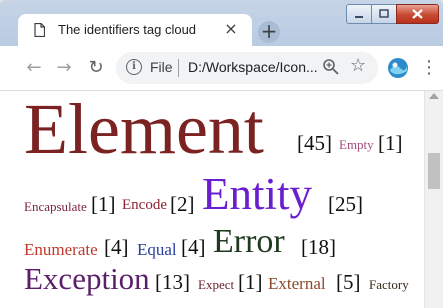  Describe the element at coordinates (144, 205) in the screenshot. I see `tag-link: Encode` at that location.